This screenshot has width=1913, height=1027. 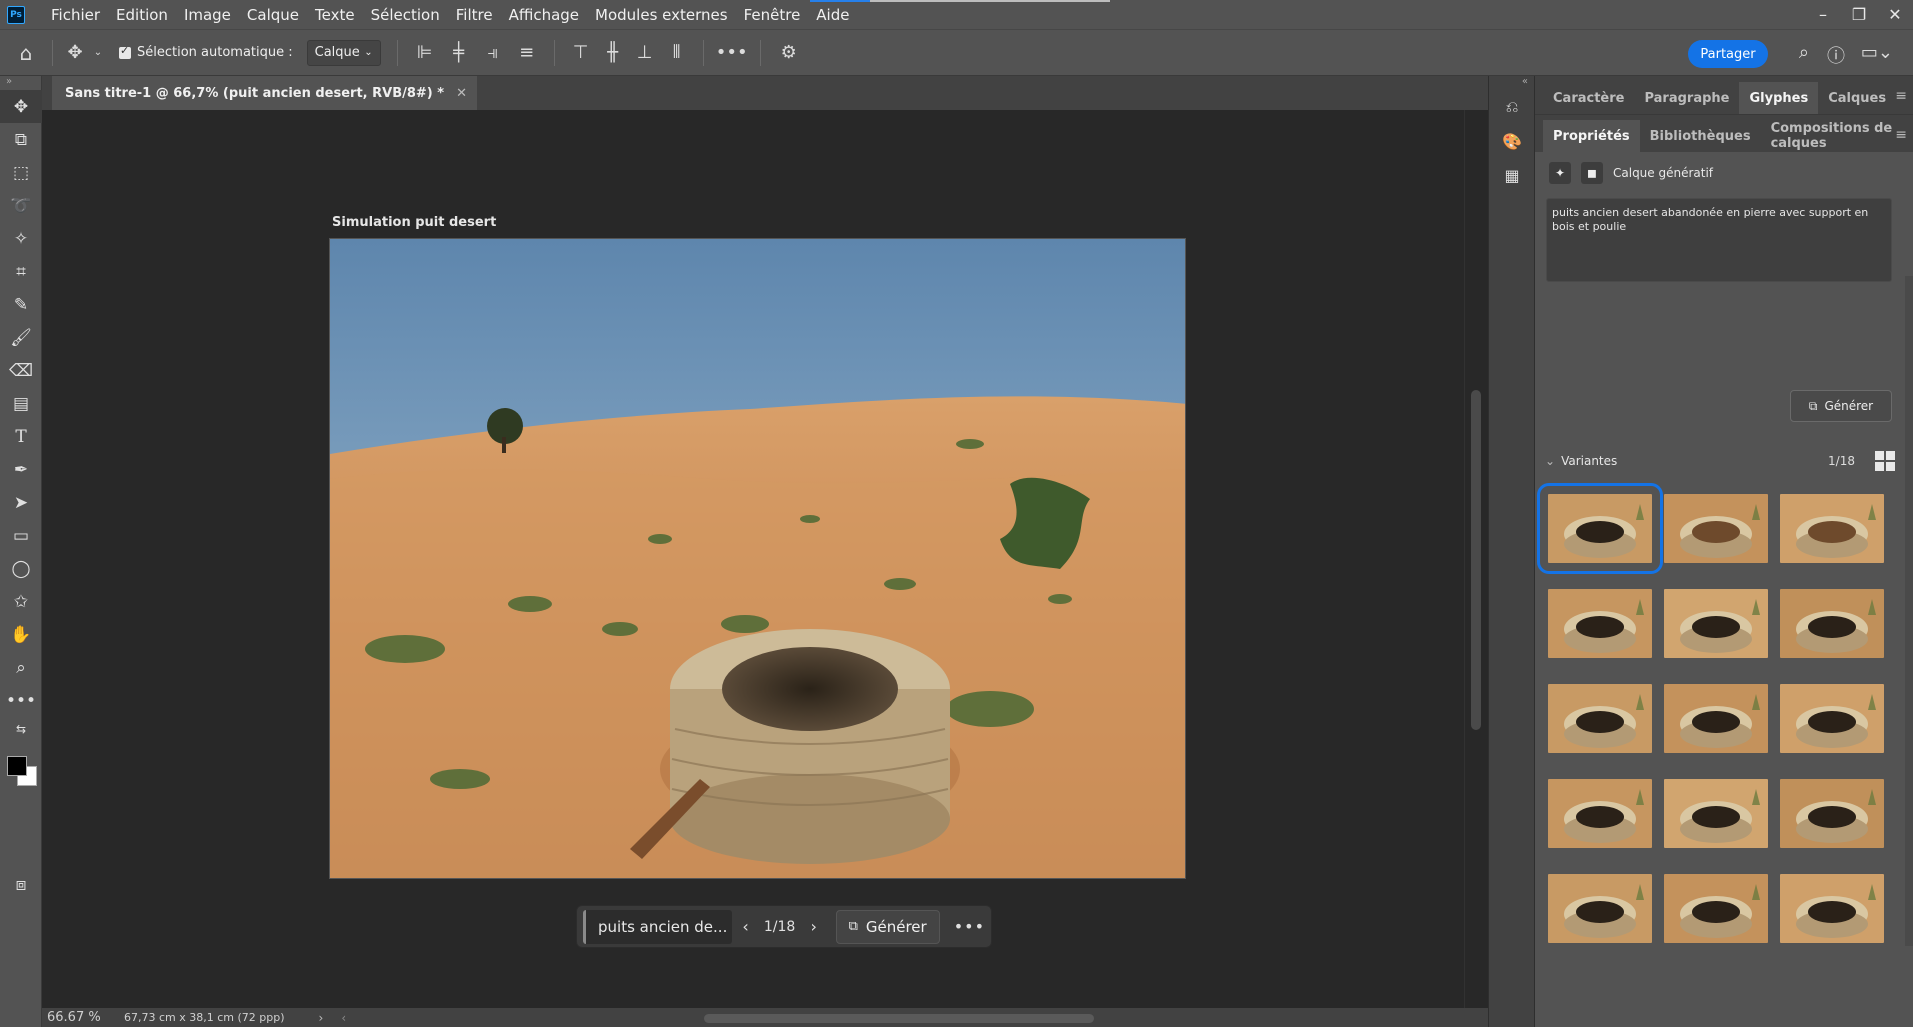 What do you see at coordinates (125, 51) in the screenshot?
I see `checkbox-icon` at bounding box center [125, 51].